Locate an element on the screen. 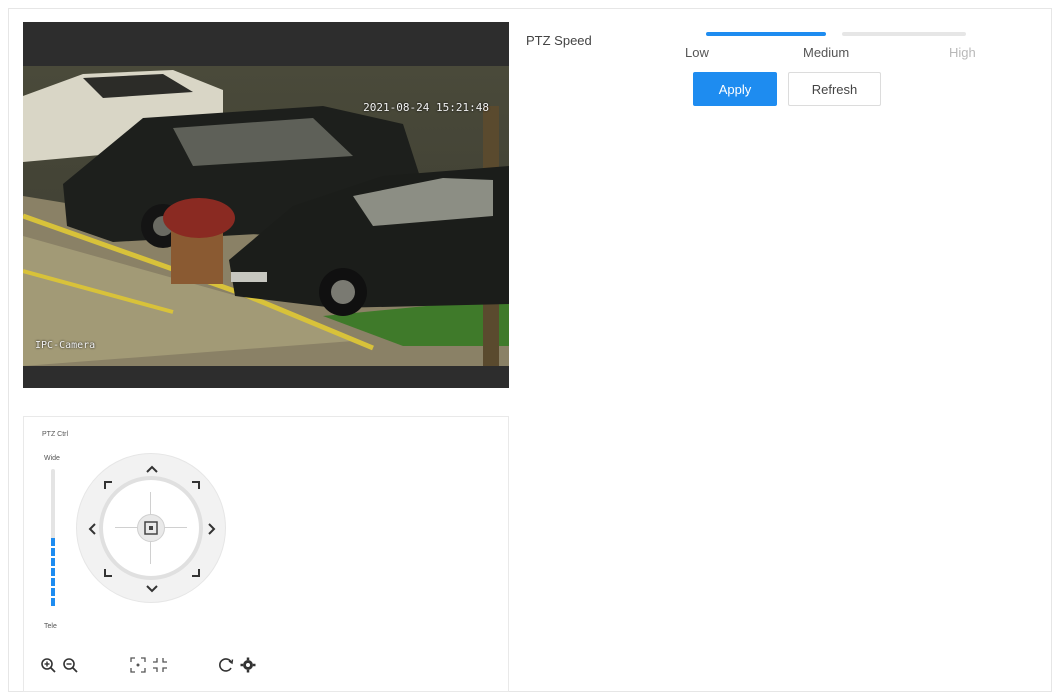 The height and width of the screenshot is (700, 1060). pan-up-left-button is located at coordinates (108, 485).